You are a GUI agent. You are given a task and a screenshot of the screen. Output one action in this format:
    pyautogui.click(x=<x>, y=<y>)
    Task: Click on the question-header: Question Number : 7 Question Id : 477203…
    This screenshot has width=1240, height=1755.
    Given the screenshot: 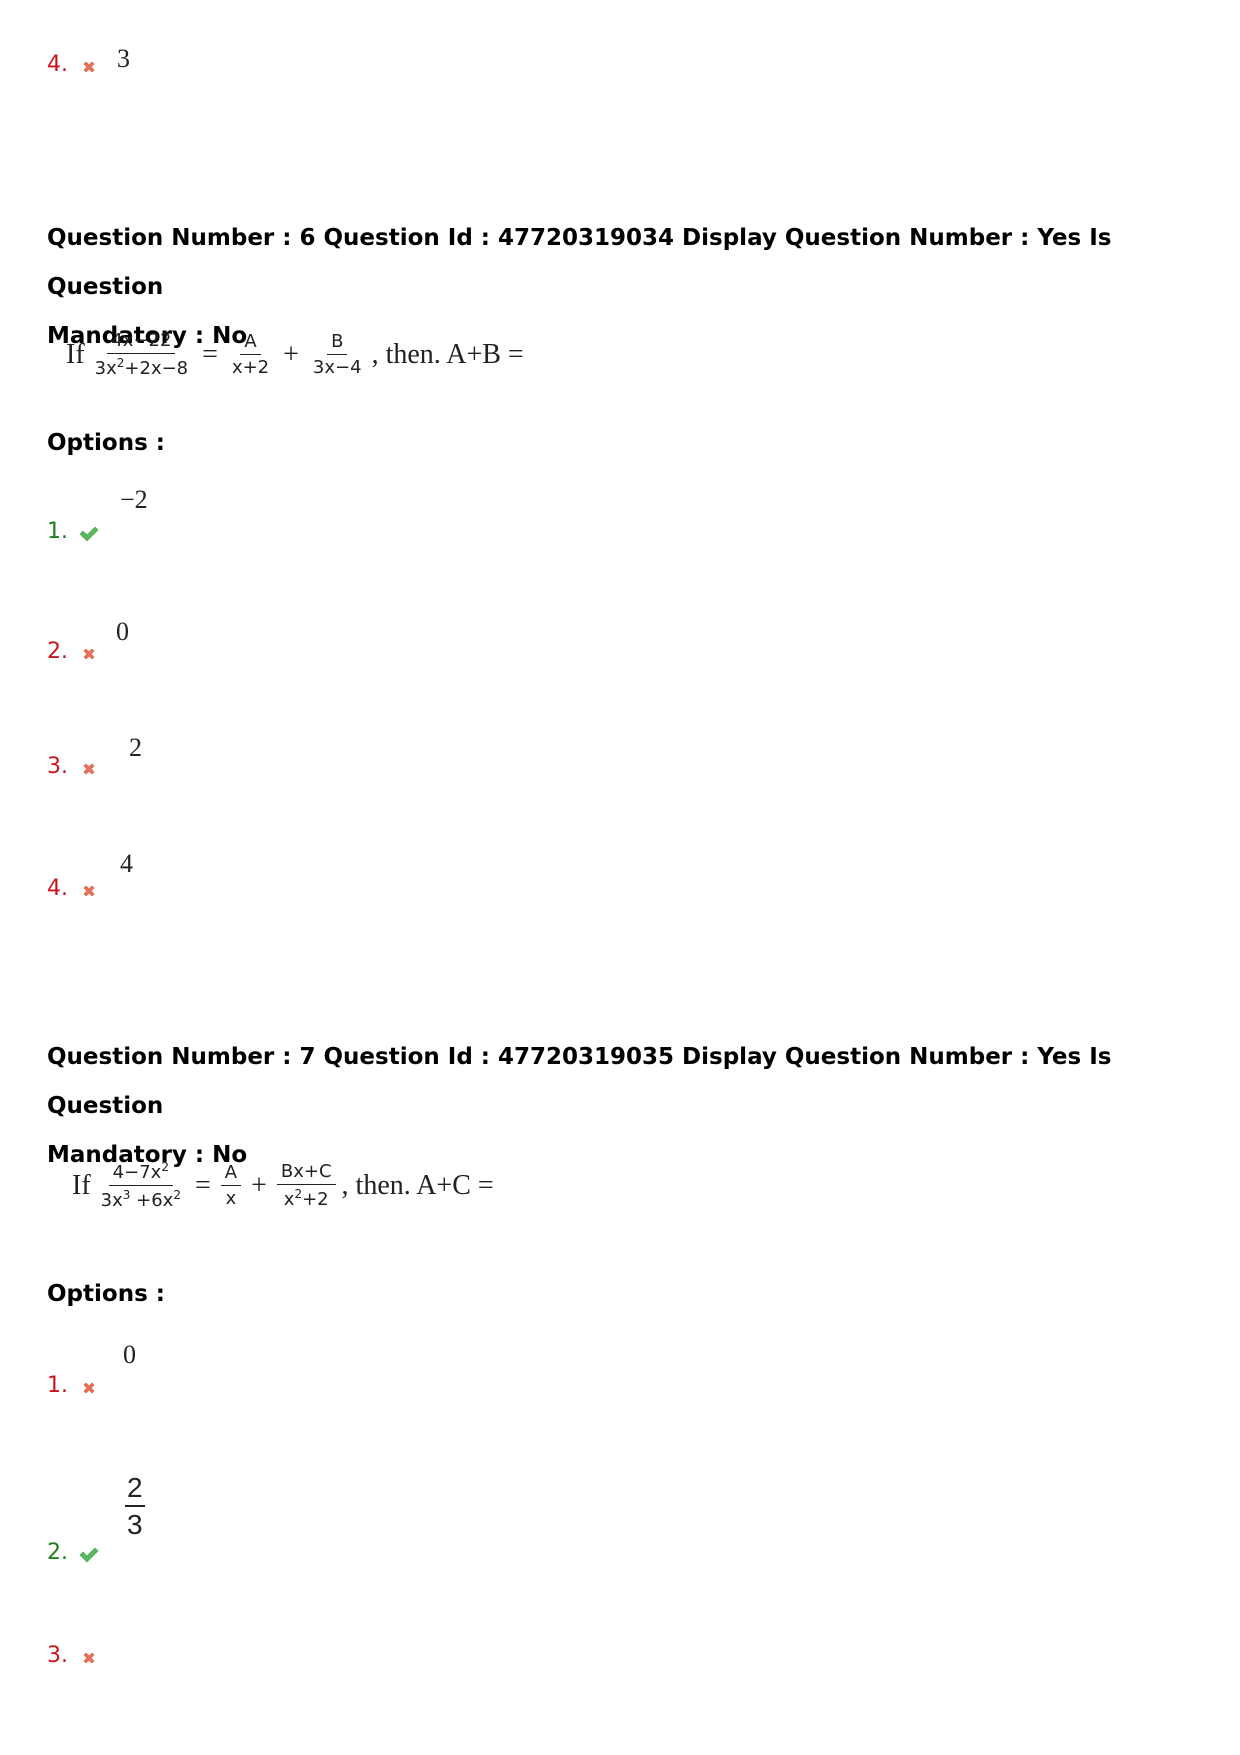 What is the action you would take?
    pyautogui.click(x=622, y=1106)
    